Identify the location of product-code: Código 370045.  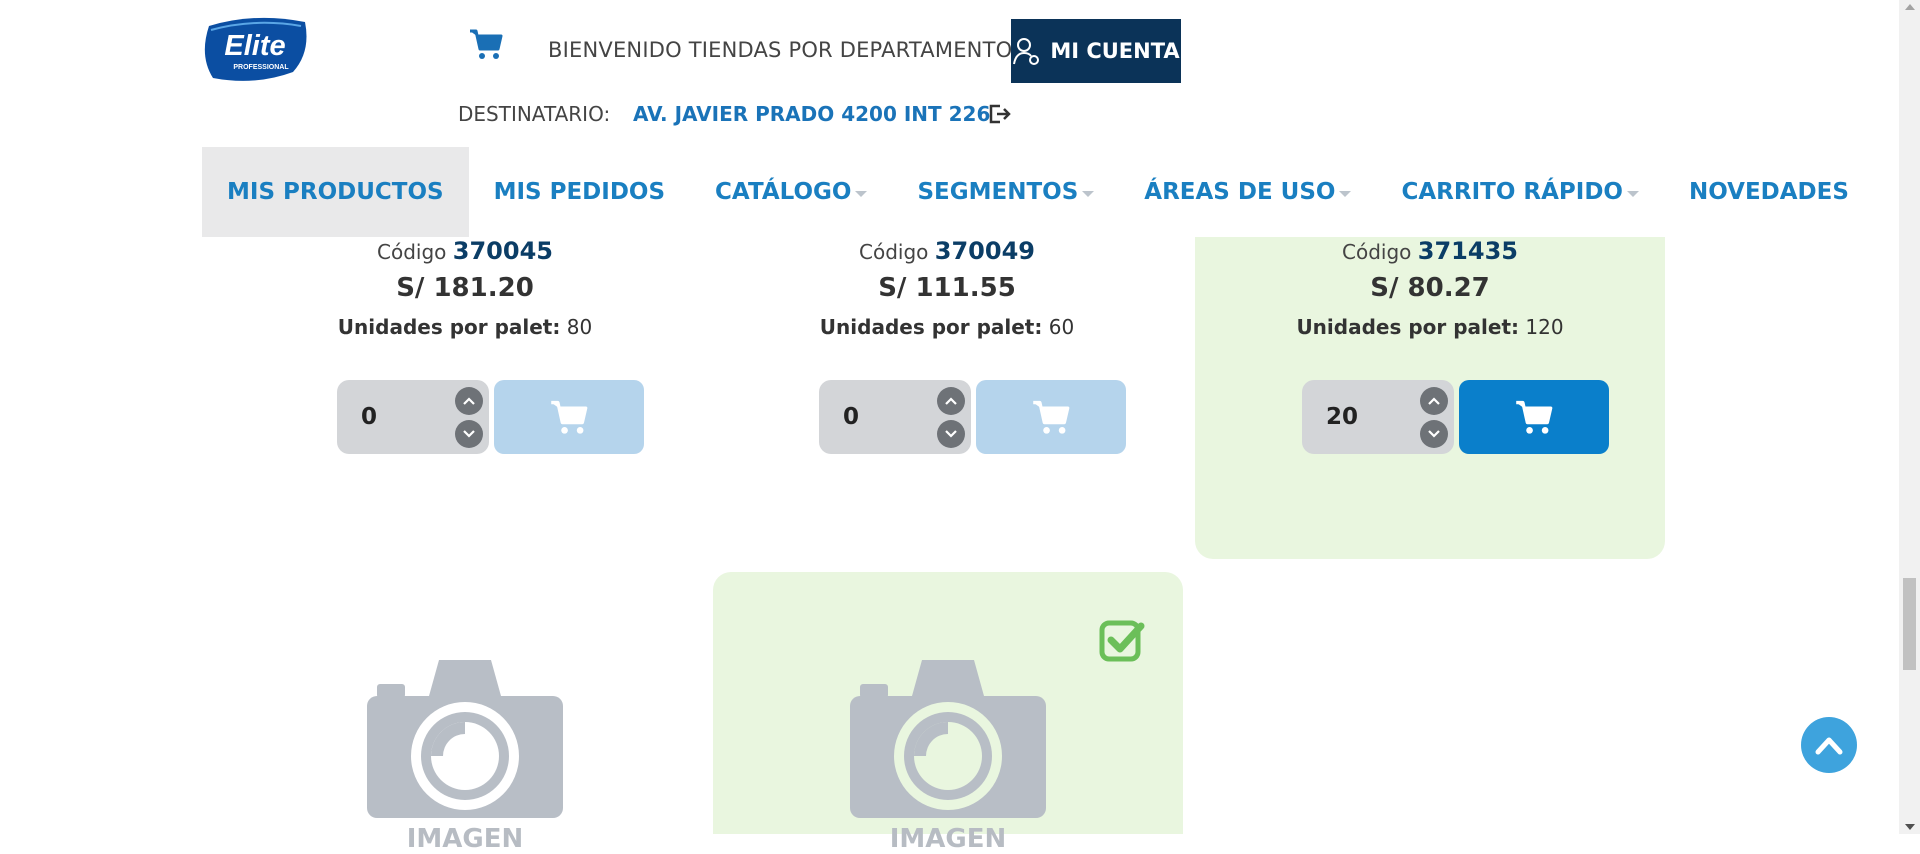
(465, 251).